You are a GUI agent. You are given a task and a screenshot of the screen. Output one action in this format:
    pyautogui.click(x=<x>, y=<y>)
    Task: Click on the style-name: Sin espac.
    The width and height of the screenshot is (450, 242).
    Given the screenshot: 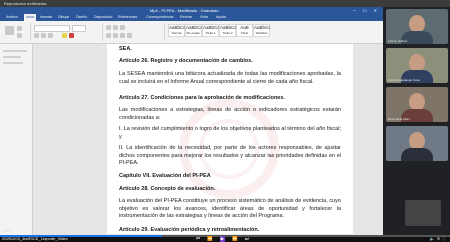 What is the action you would take?
    pyautogui.click(x=193, y=33)
    